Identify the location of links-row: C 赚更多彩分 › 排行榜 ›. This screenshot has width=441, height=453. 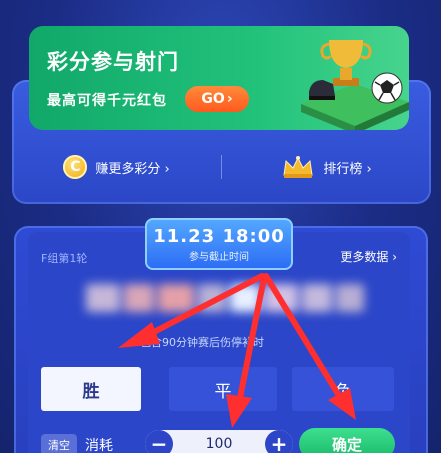
(221, 167).